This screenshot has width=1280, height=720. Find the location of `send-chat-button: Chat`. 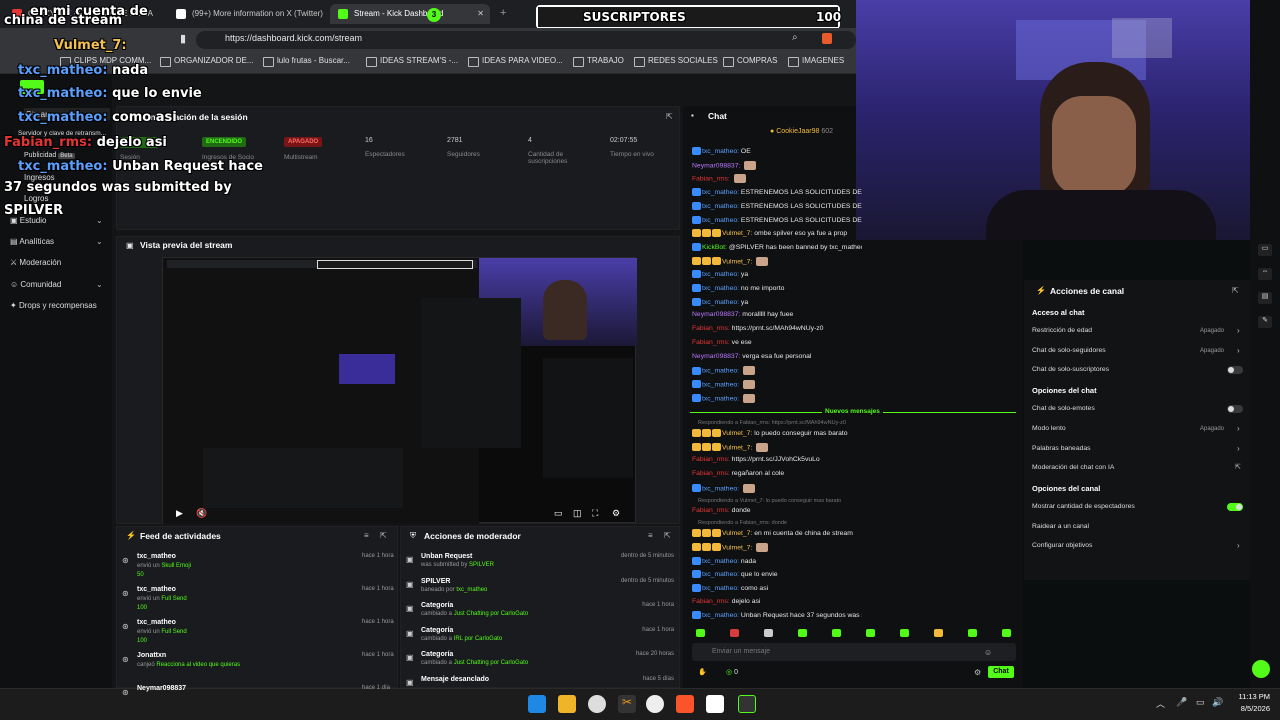

send-chat-button: Chat is located at coordinates (1001, 672).